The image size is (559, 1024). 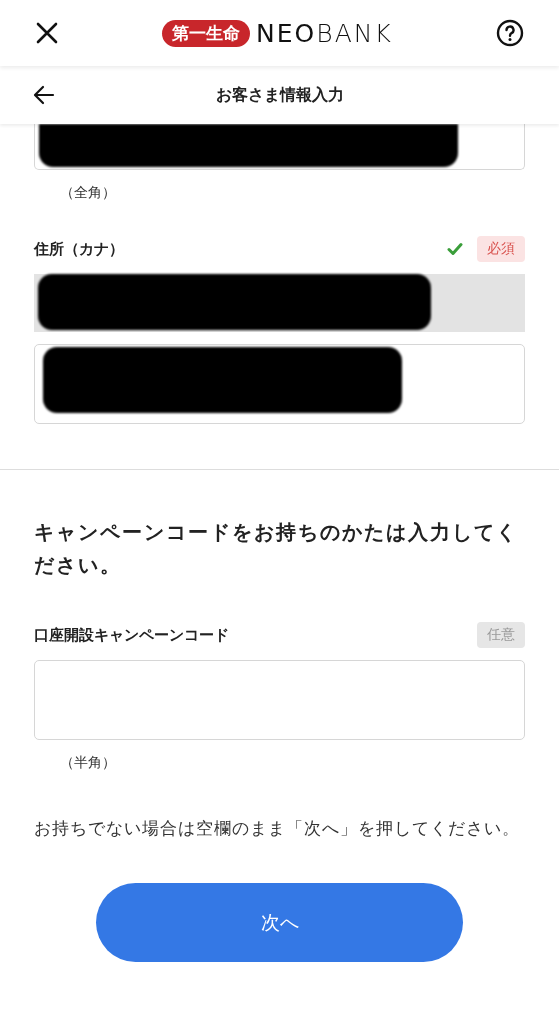 I want to click on field-label: 口座開設キャンペーンコード, so click(x=131, y=635).